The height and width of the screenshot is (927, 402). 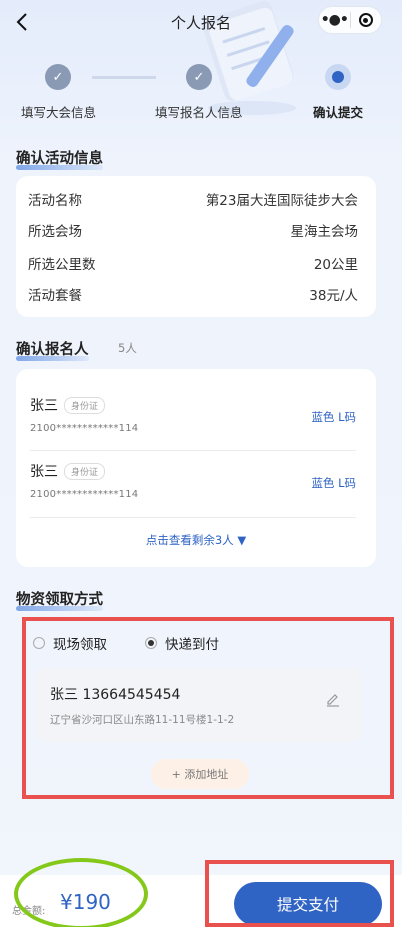 I want to click on more-dots-icon: •●•, so click(x=334, y=20).